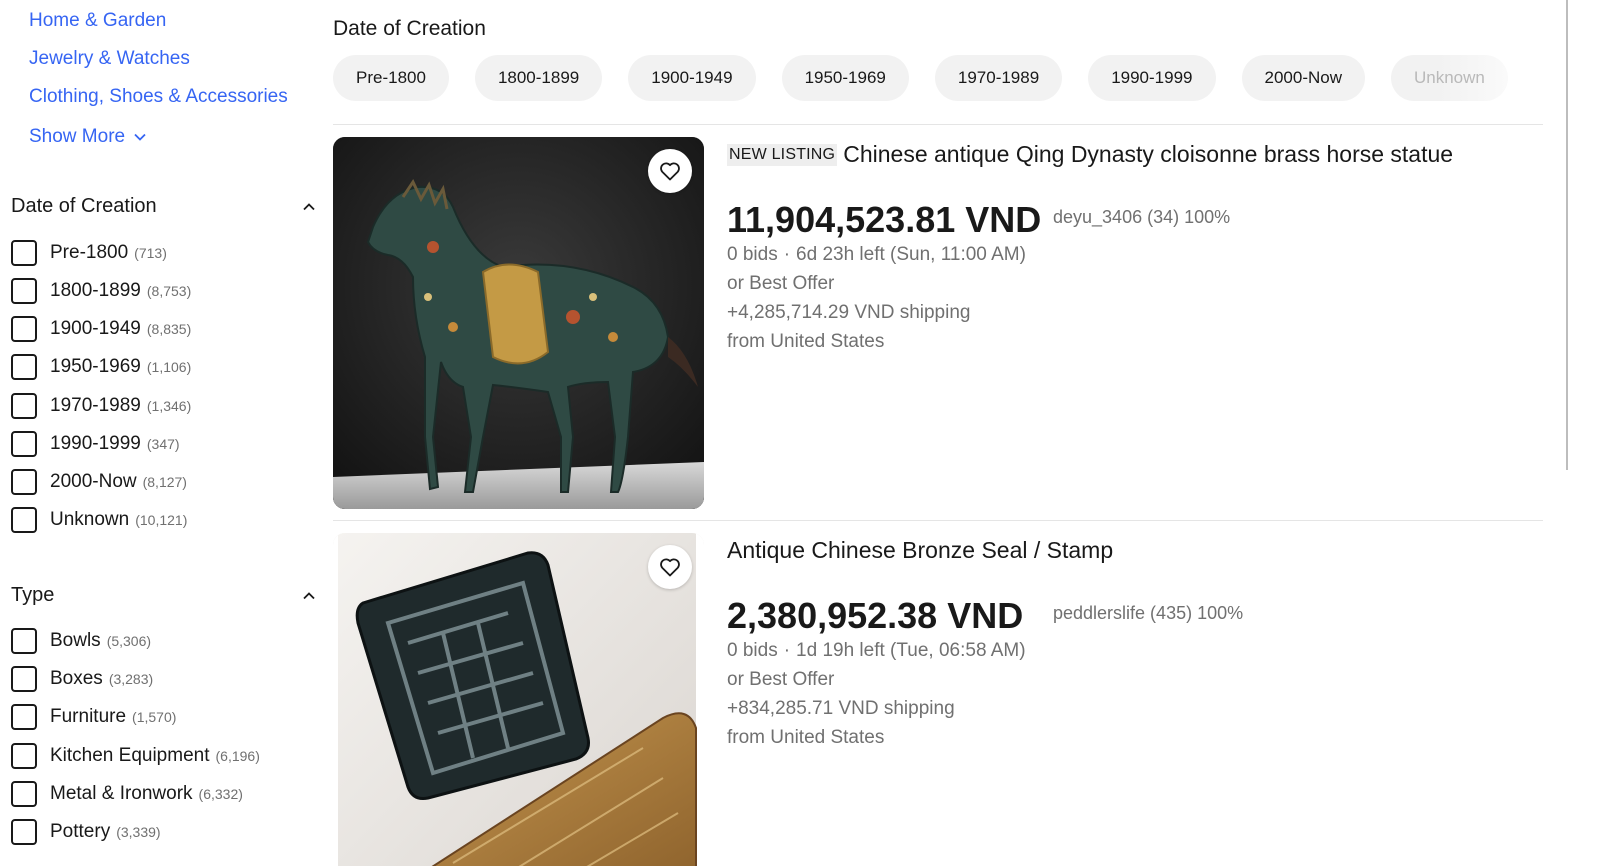 Image resolution: width=1600 pixels, height=866 pixels. I want to click on shipping-cost: +4,285,714.29 VND shipping, so click(849, 312).